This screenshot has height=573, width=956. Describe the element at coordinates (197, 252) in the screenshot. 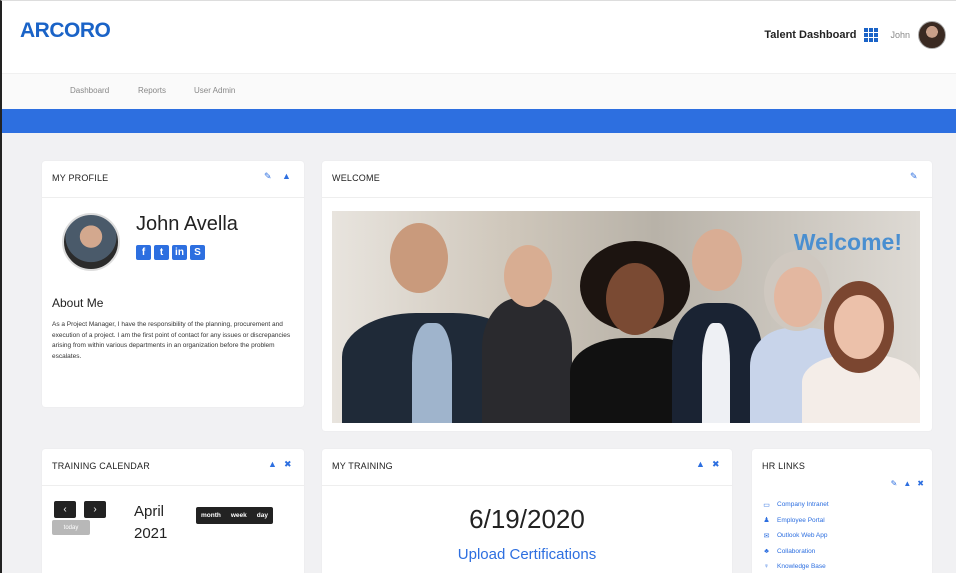

I see `skype-icon: S` at that location.